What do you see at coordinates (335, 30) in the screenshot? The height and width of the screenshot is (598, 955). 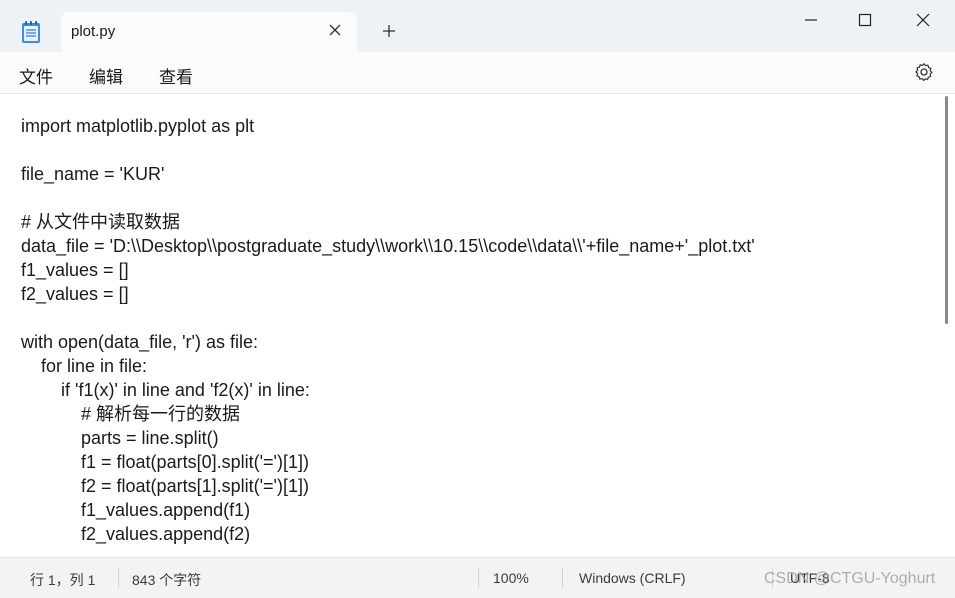 I see `tab-close-icon` at bounding box center [335, 30].